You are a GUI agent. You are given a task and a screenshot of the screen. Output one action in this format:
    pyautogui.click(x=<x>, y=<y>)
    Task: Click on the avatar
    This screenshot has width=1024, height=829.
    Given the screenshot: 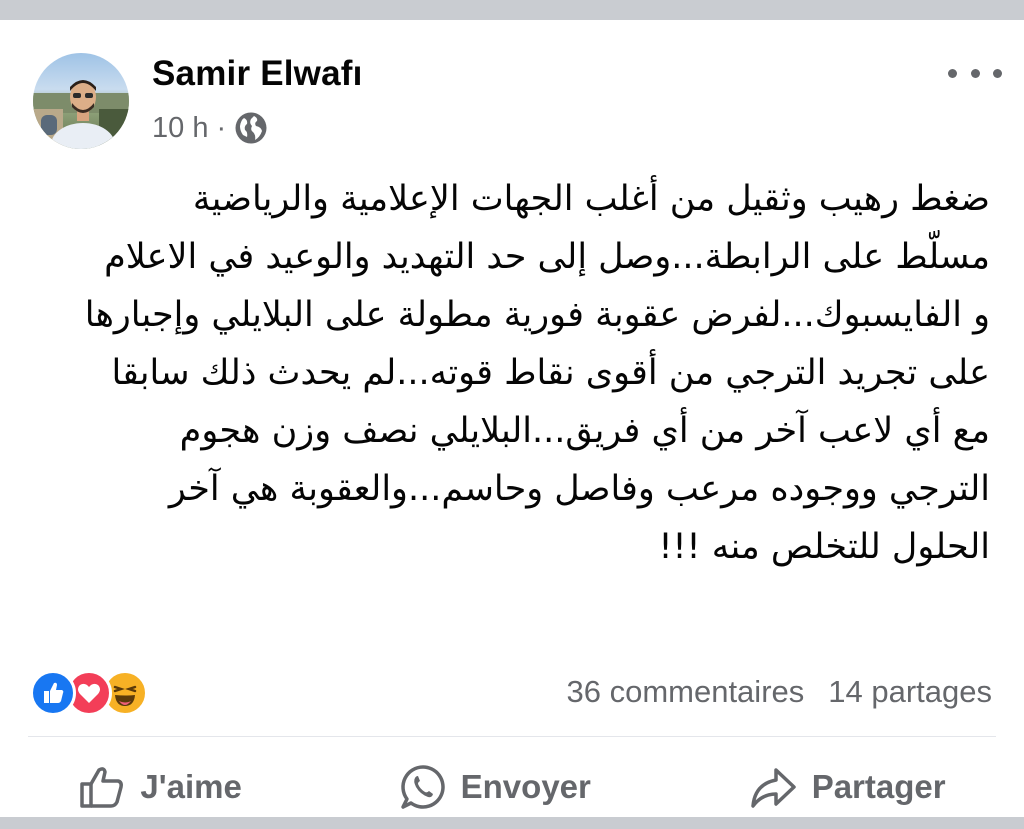 What is the action you would take?
    pyautogui.click(x=81, y=101)
    